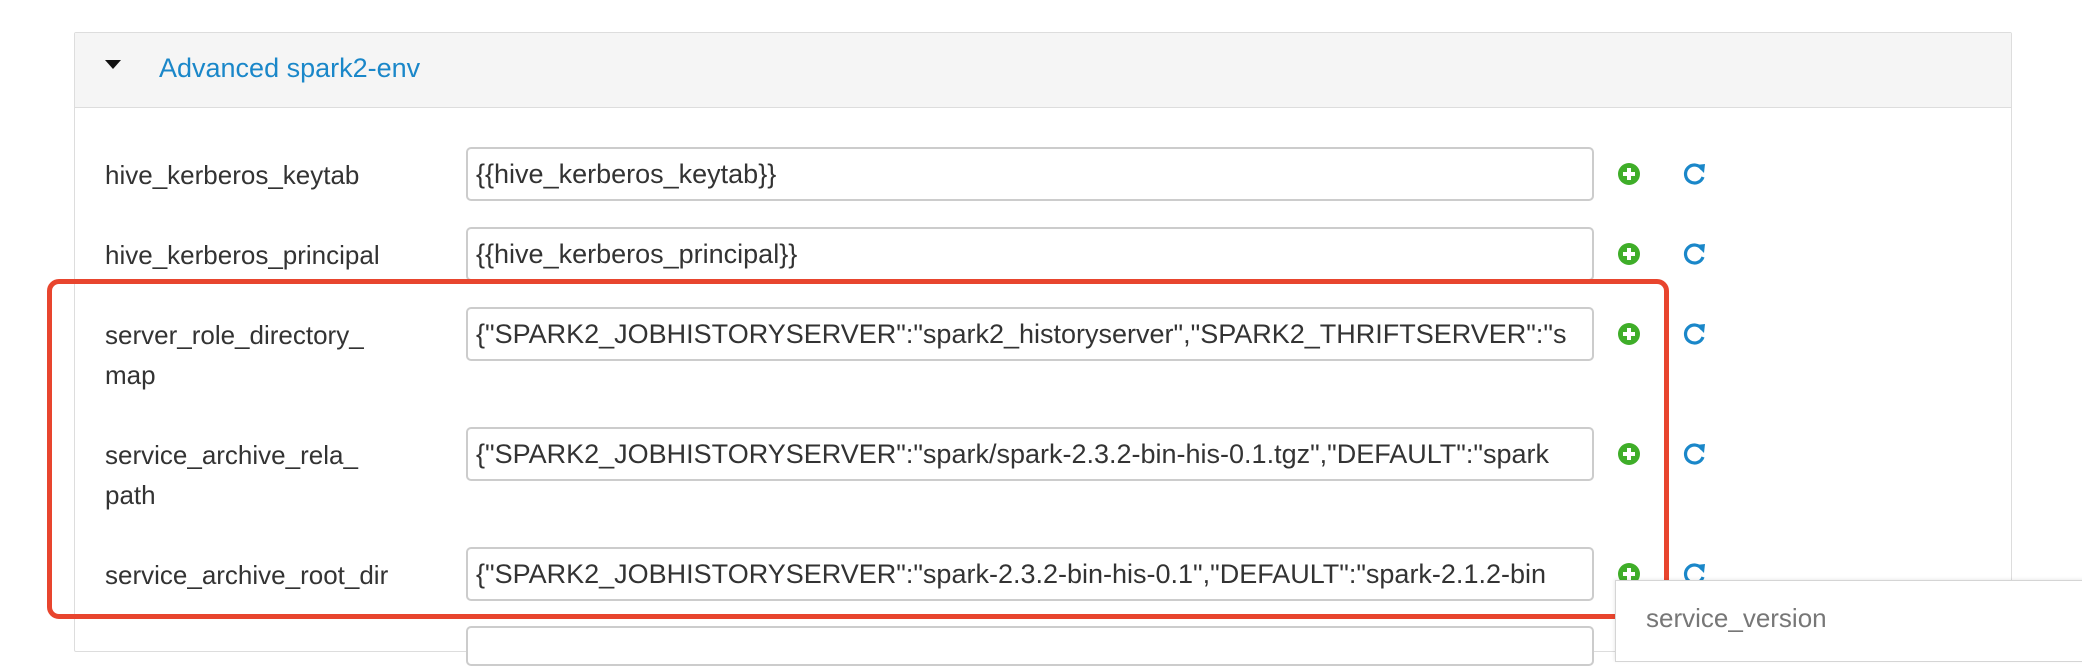 Image resolution: width=2082 pixels, height=666 pixels. Describe the element at coordinates (247, 575) in the screenshot. I see `config-label: service_archive_root_dir` at that location.